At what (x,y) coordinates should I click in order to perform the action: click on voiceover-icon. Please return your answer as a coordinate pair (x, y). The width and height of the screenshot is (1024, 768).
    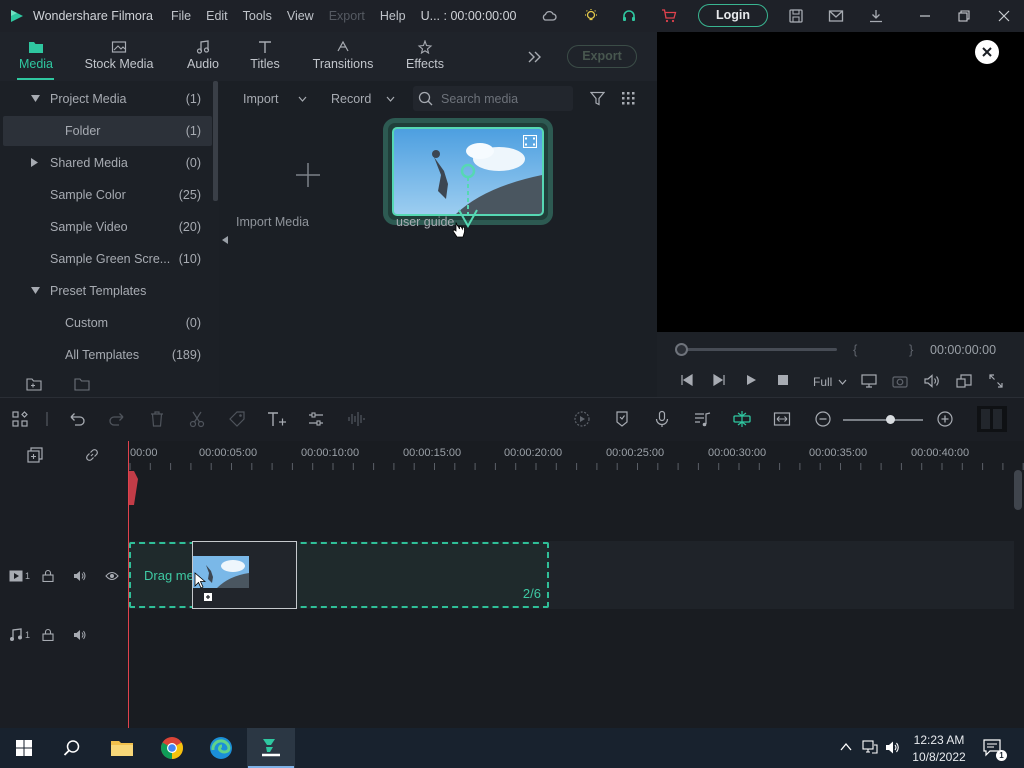
    Looking at the image, I should click on (702, 419).